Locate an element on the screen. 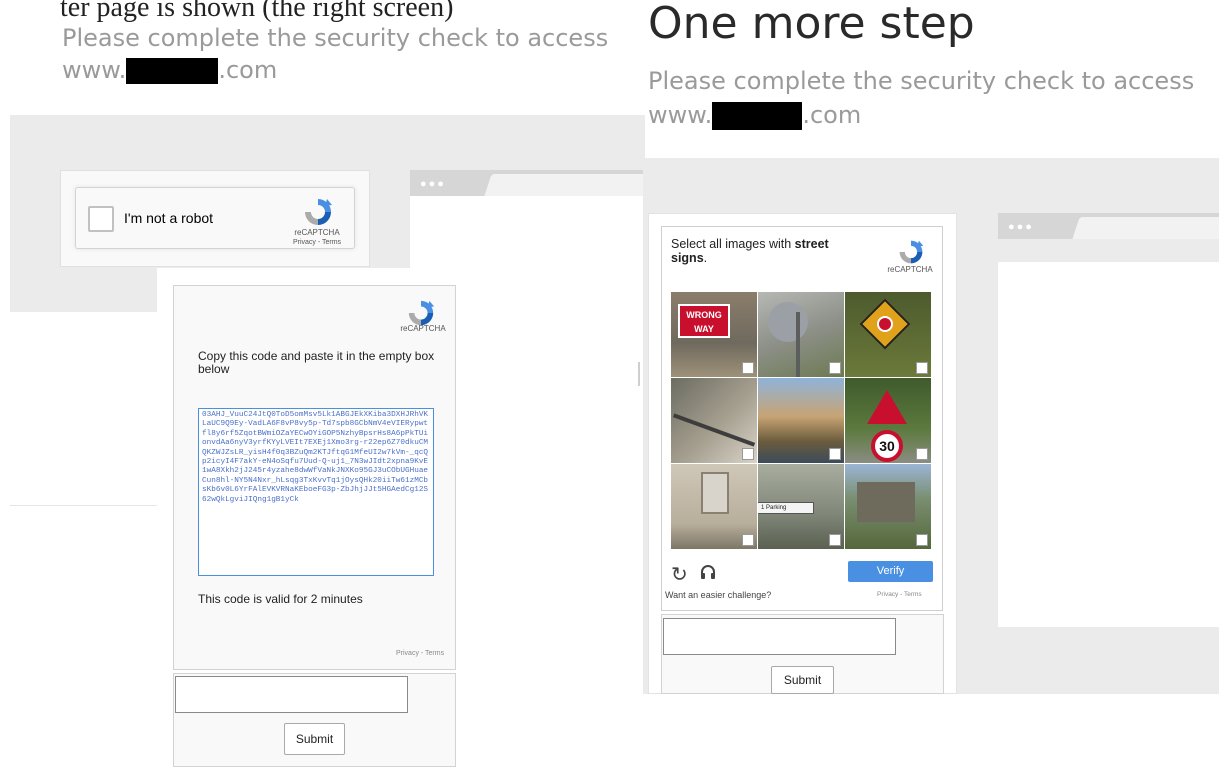 This screenshot has height=767, width=1219. code-validity-text: This code is valid for 2 minutes is located at coordinates (280, 599).